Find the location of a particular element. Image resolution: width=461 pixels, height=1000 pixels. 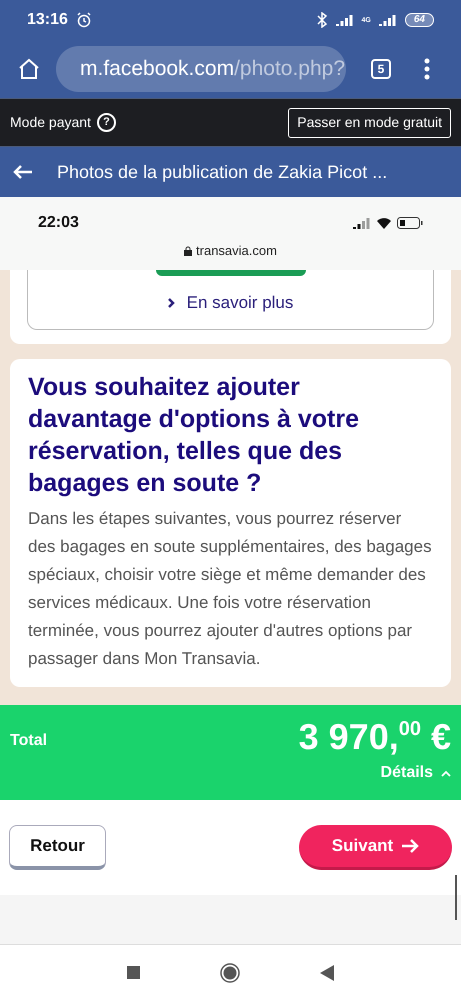

free-mode-button: Passer en mode gratuit is located at coordinates (369, 123).